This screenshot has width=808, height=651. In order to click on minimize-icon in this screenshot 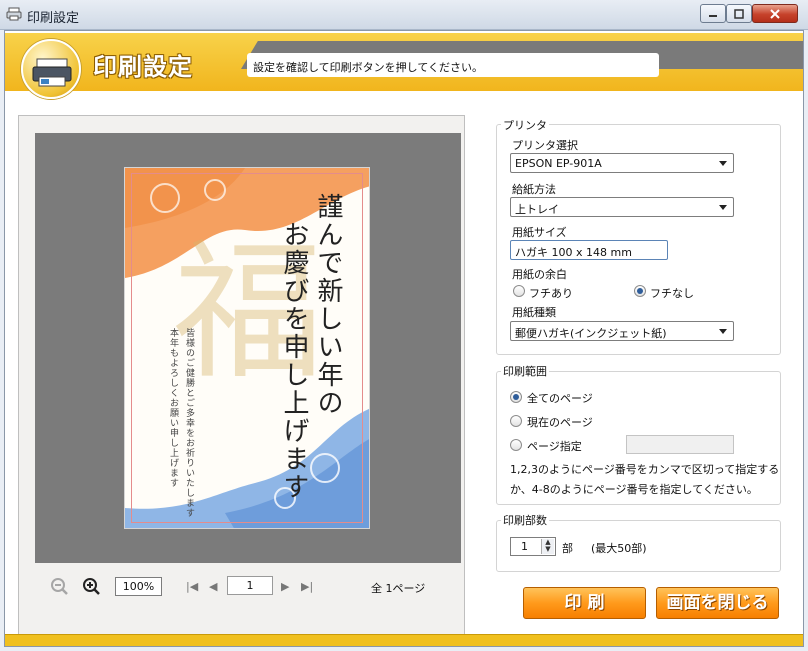, I will do `click(713, 15)`.